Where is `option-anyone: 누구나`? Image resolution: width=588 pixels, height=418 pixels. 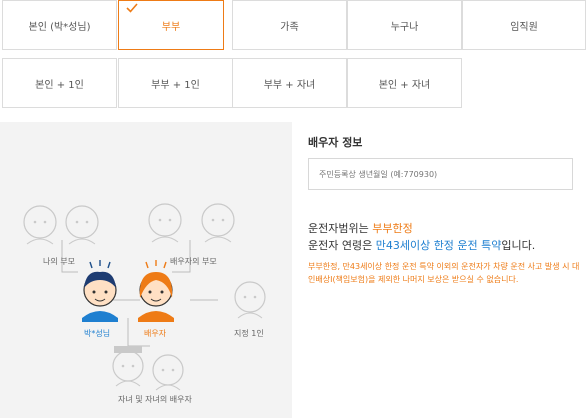
option-anyone: 누구나 is located at coordinates (404, 25).